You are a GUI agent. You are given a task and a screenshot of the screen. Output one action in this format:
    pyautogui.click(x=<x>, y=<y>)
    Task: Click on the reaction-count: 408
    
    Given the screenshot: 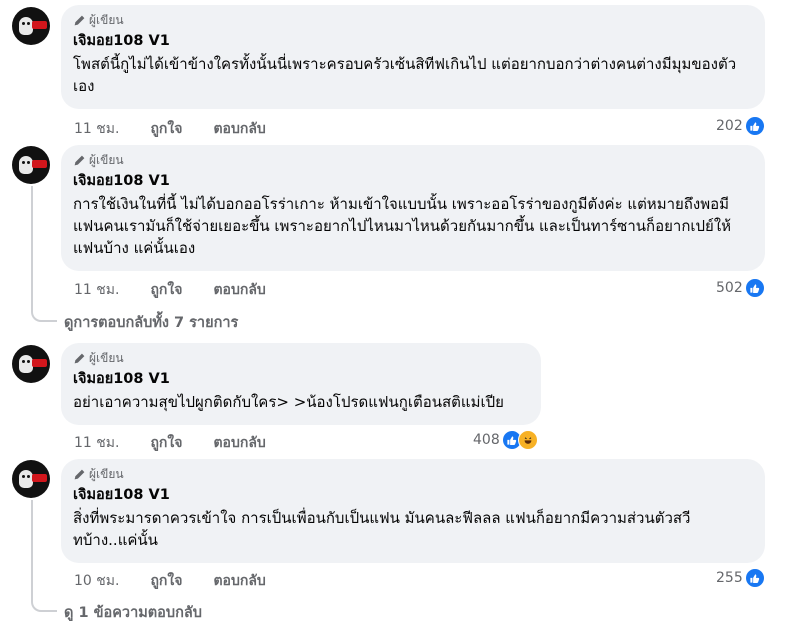 What is the action you would take?
    pyautogui.click(x=486, y=440)
    